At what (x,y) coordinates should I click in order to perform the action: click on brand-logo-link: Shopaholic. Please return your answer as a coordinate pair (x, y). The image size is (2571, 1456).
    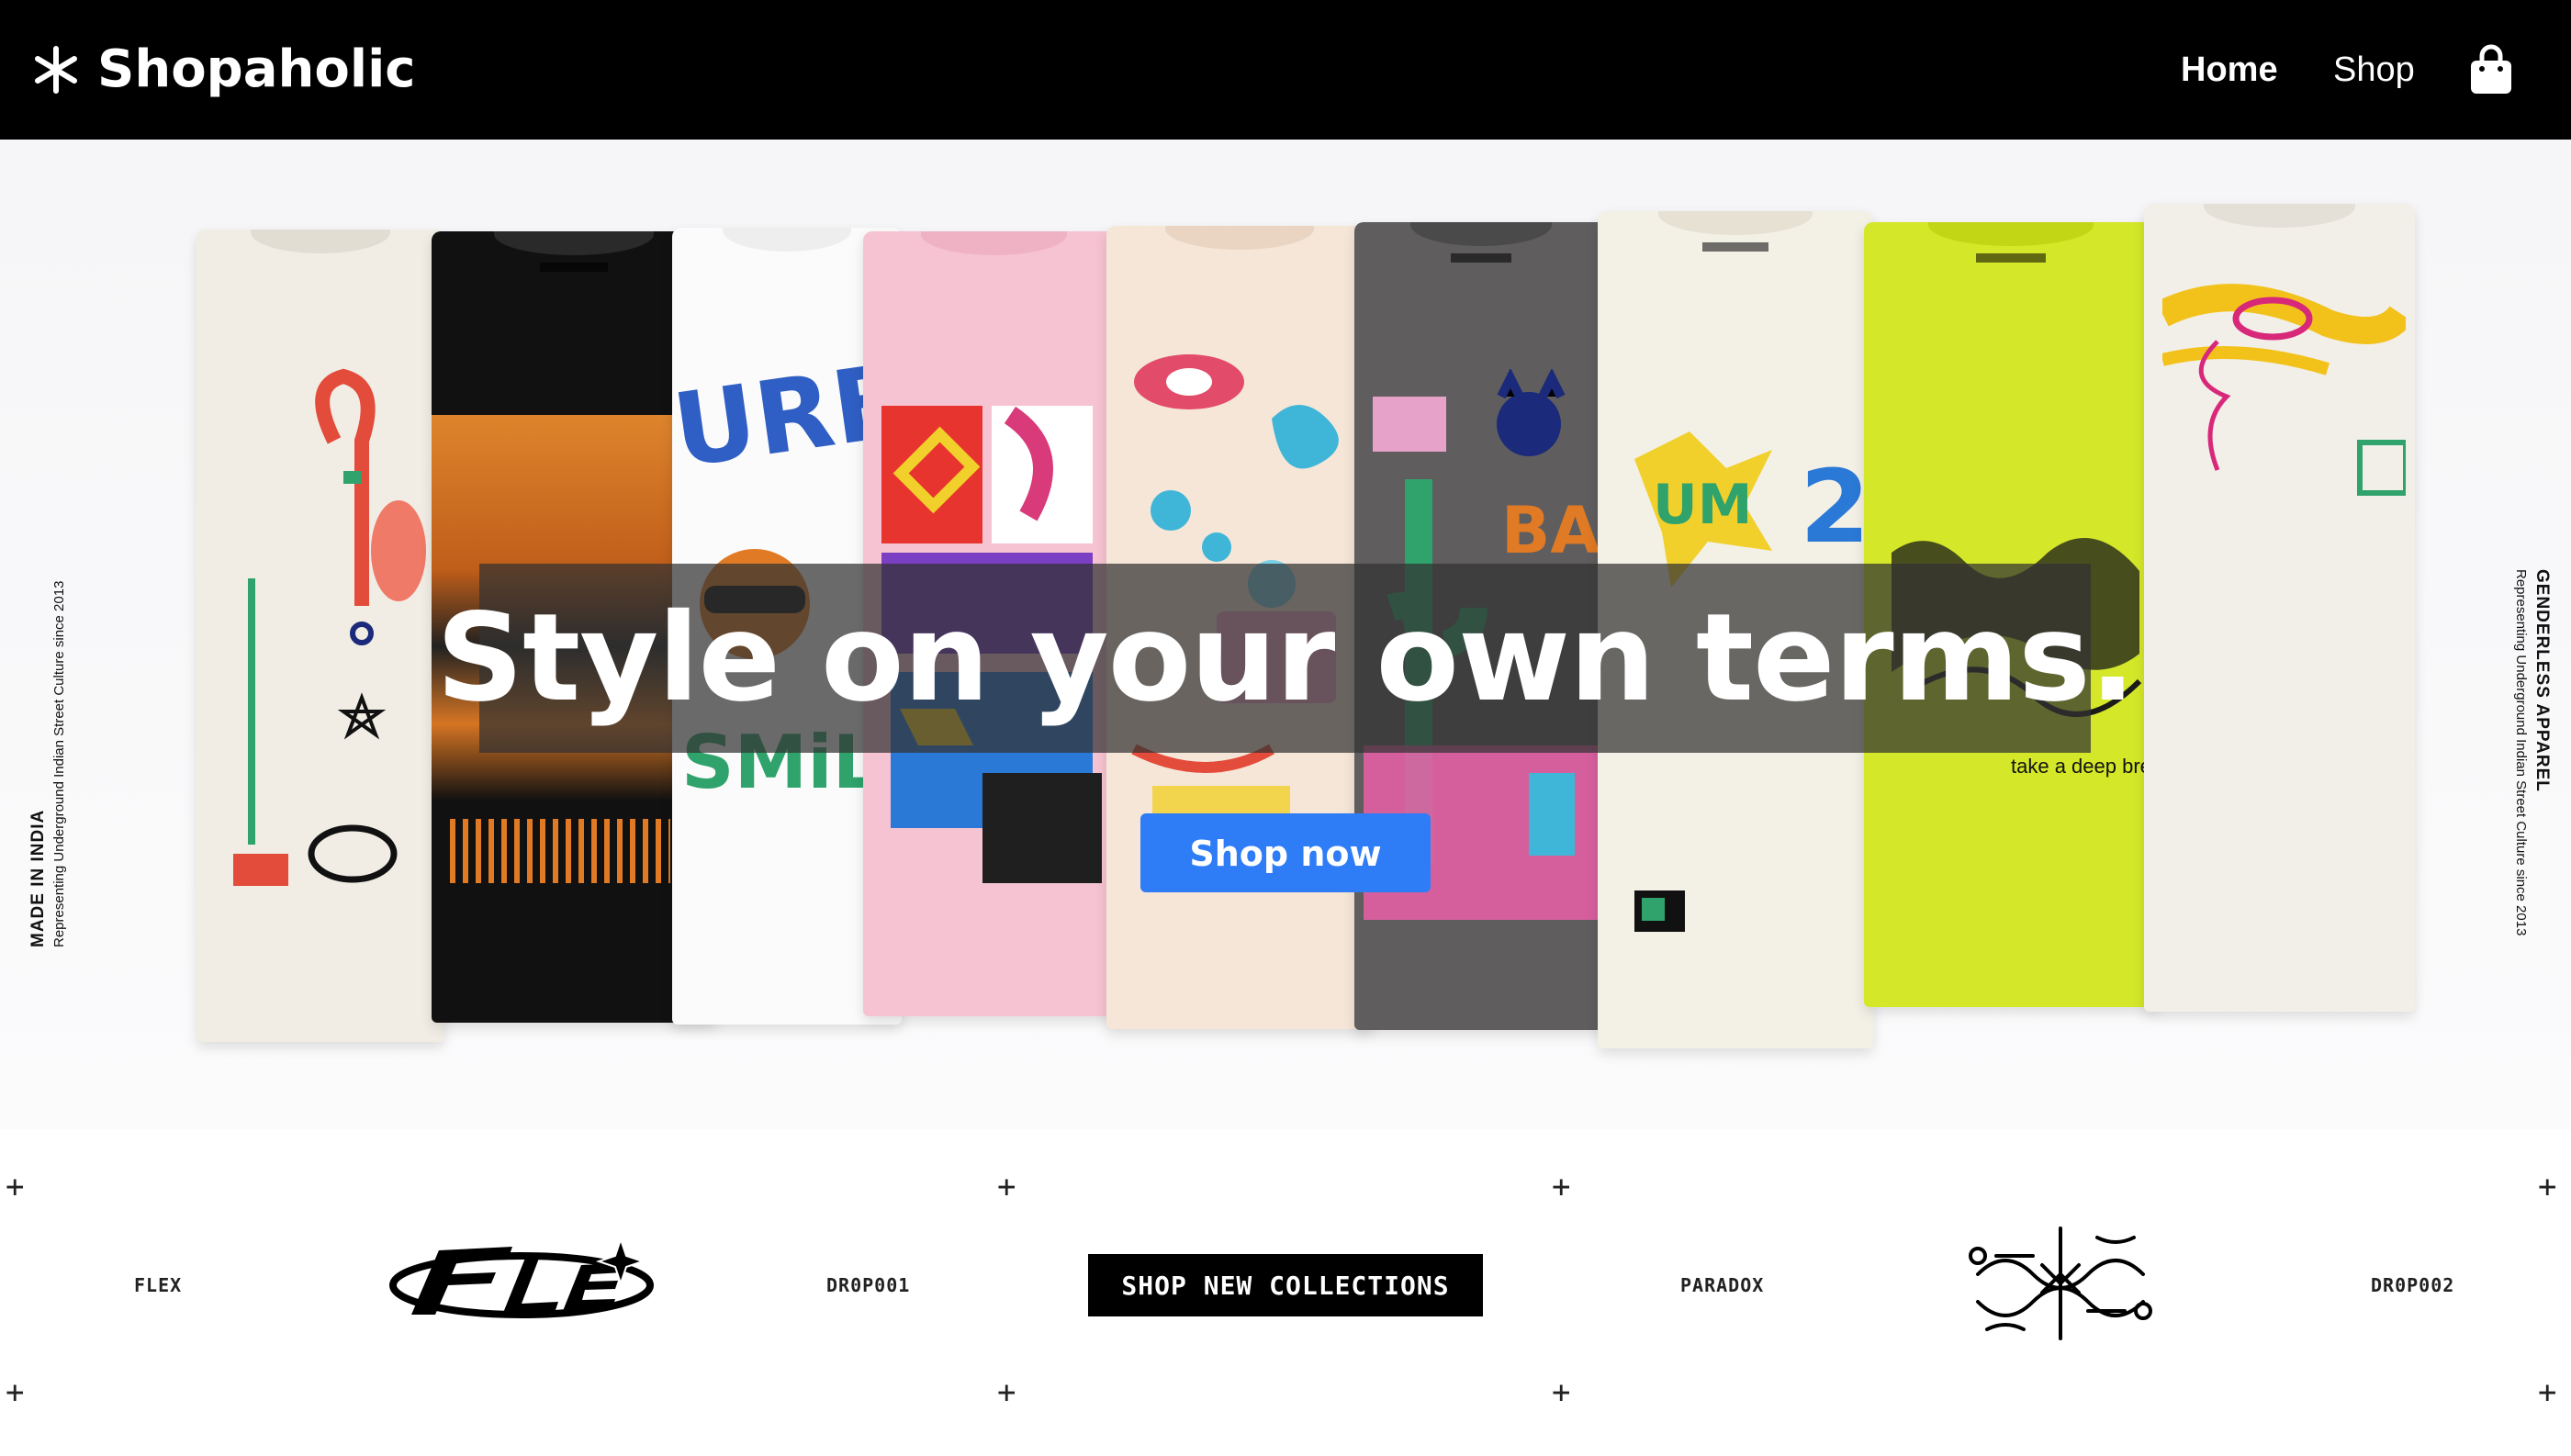
    Looking at the image, I should click on (223, 69).